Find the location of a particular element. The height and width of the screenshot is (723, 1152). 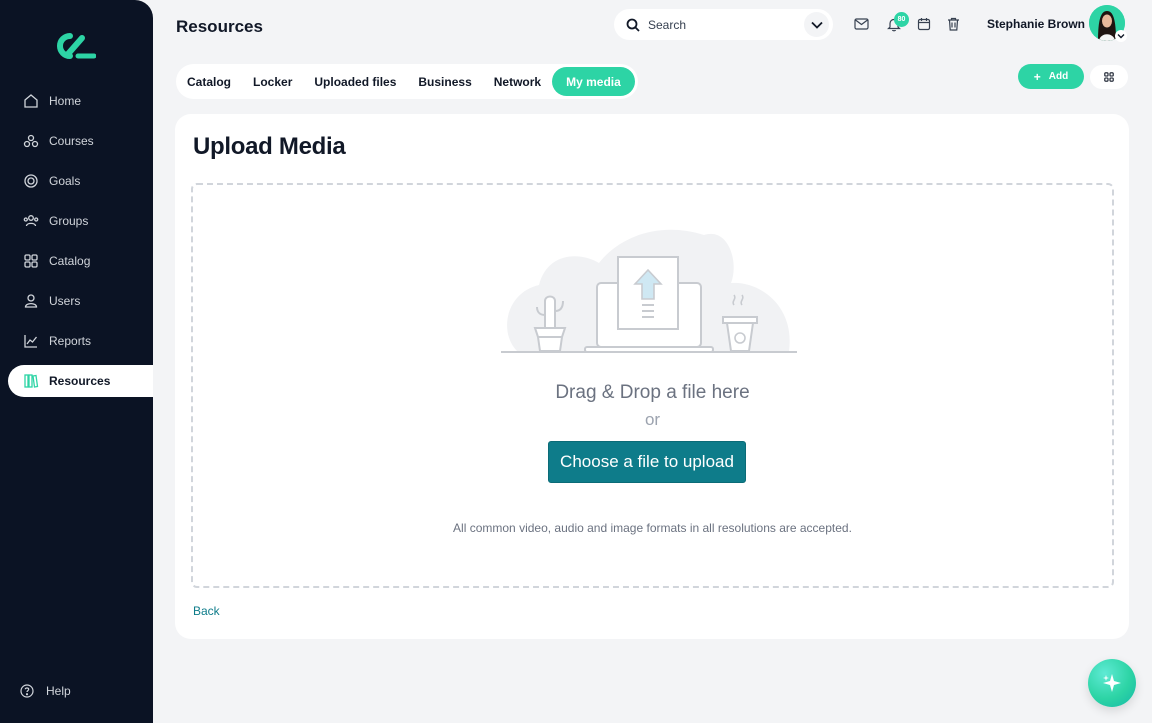

sidebar-item-catalog: Catalog is located at coordinates (80, 261).